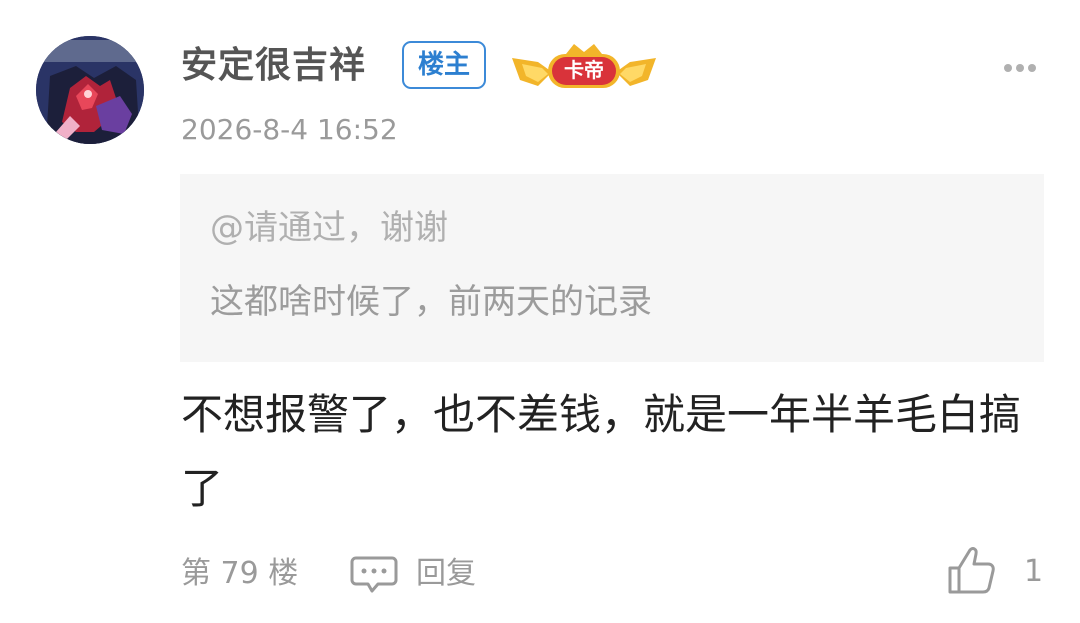 The height and width of the screenshot is (623, 1080). I want to click on avatar-image, so click(90, 90).